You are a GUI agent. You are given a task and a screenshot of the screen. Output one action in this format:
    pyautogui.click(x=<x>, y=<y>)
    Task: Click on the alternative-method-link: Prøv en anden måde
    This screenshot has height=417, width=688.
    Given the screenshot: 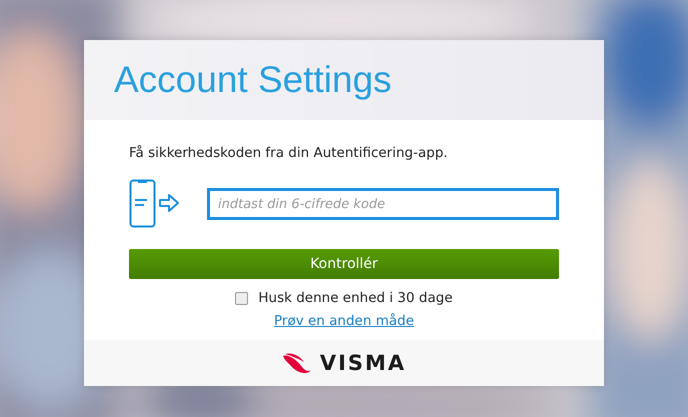 What is the action you would take?
    pyautogui.click(x=344, y=321)
    